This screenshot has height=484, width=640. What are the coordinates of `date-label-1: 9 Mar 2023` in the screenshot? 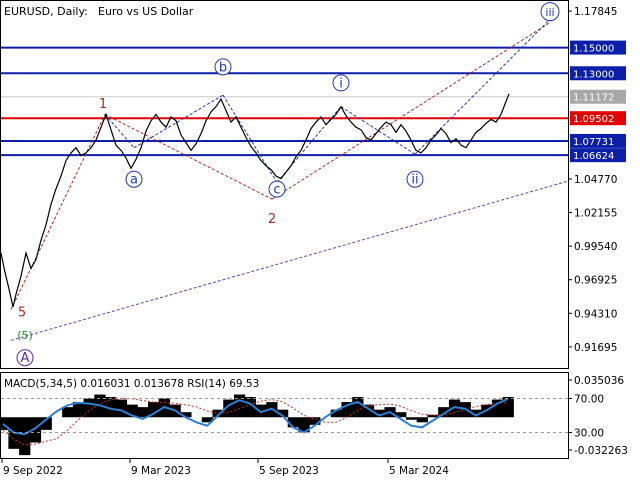 It's located at (161, 471).